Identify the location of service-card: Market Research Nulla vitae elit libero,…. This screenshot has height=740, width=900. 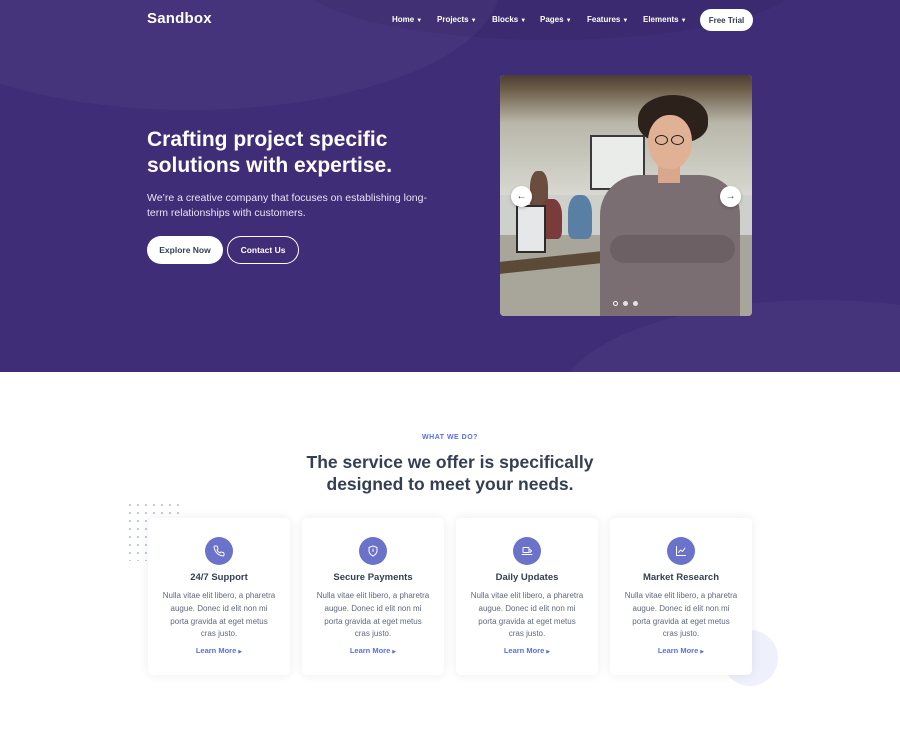
(681, 596).